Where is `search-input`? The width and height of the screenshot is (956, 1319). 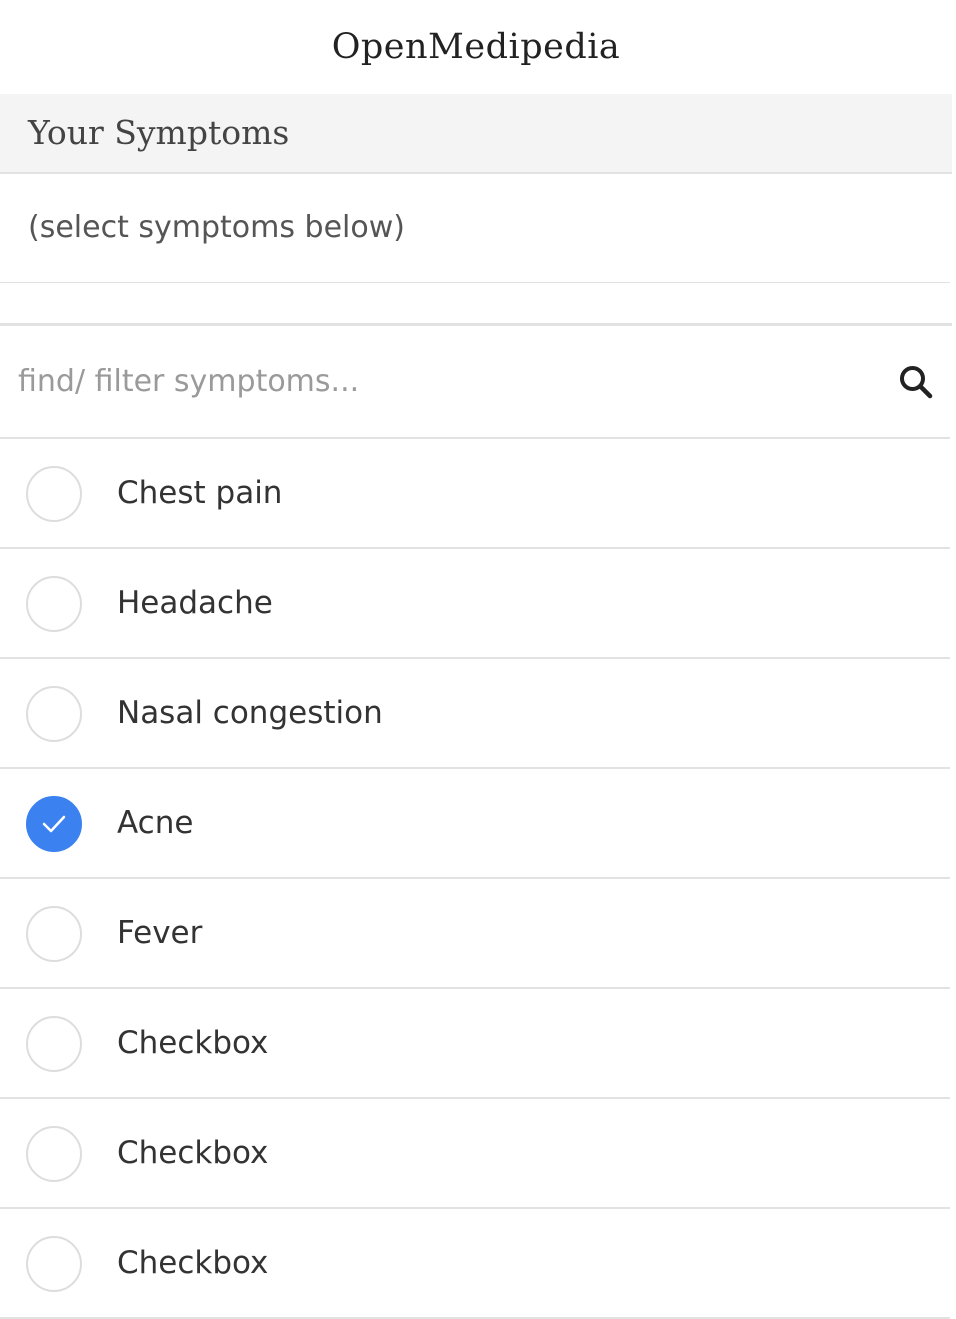 search-input is located at coordinates (440, 381).